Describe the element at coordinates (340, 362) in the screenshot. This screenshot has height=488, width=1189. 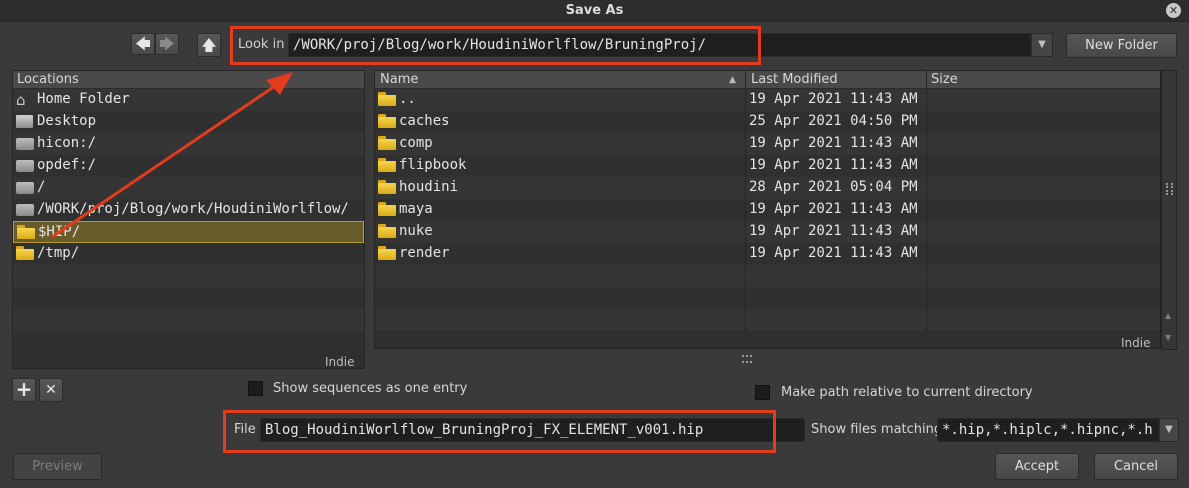
I see `locations-indie-badge: Indie` at that location.